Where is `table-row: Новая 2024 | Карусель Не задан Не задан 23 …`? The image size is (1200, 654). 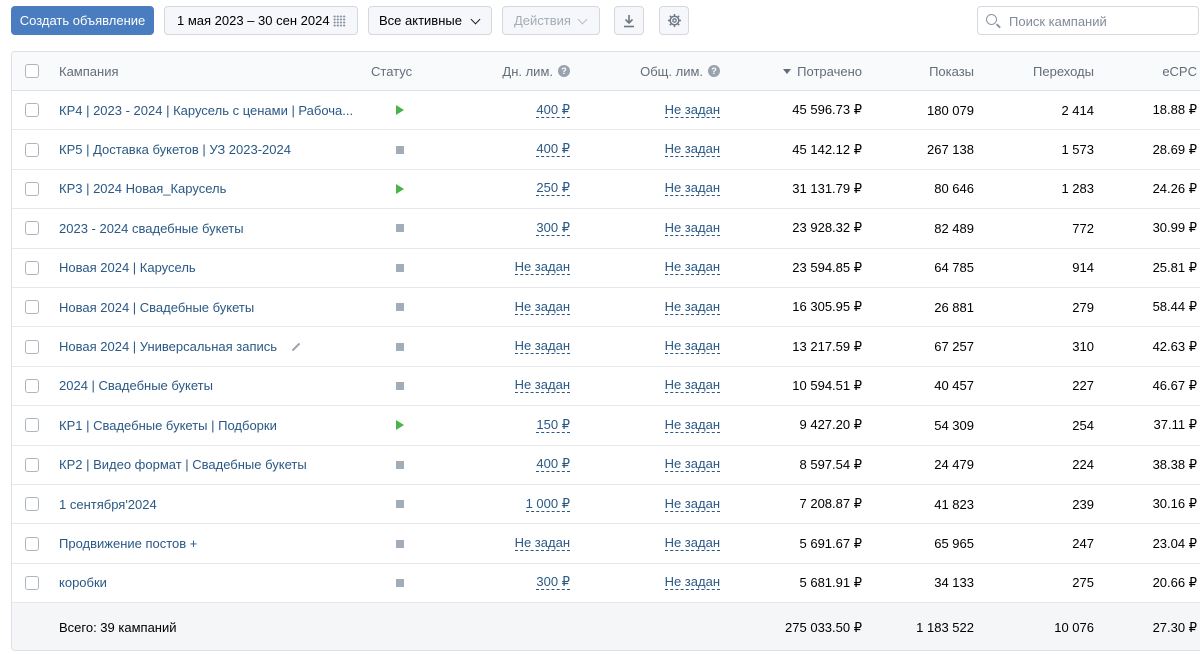
table-row: Новая 2024 | Карусель Не задан Не задан 23 … is located at coordinates (606, 268).